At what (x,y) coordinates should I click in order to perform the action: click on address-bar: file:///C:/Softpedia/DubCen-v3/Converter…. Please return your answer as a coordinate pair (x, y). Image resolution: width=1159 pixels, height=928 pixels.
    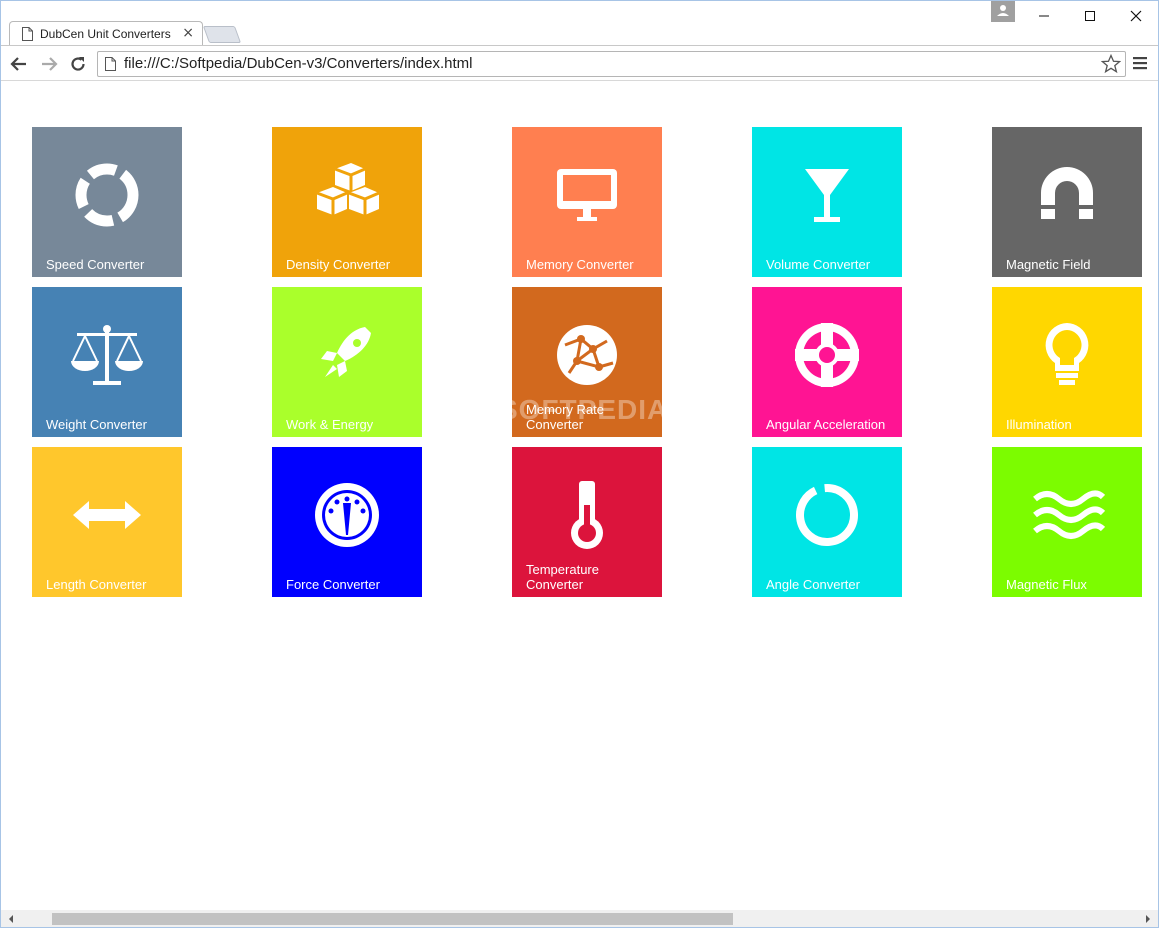
    Looking at the image, I should click on (611, 64).